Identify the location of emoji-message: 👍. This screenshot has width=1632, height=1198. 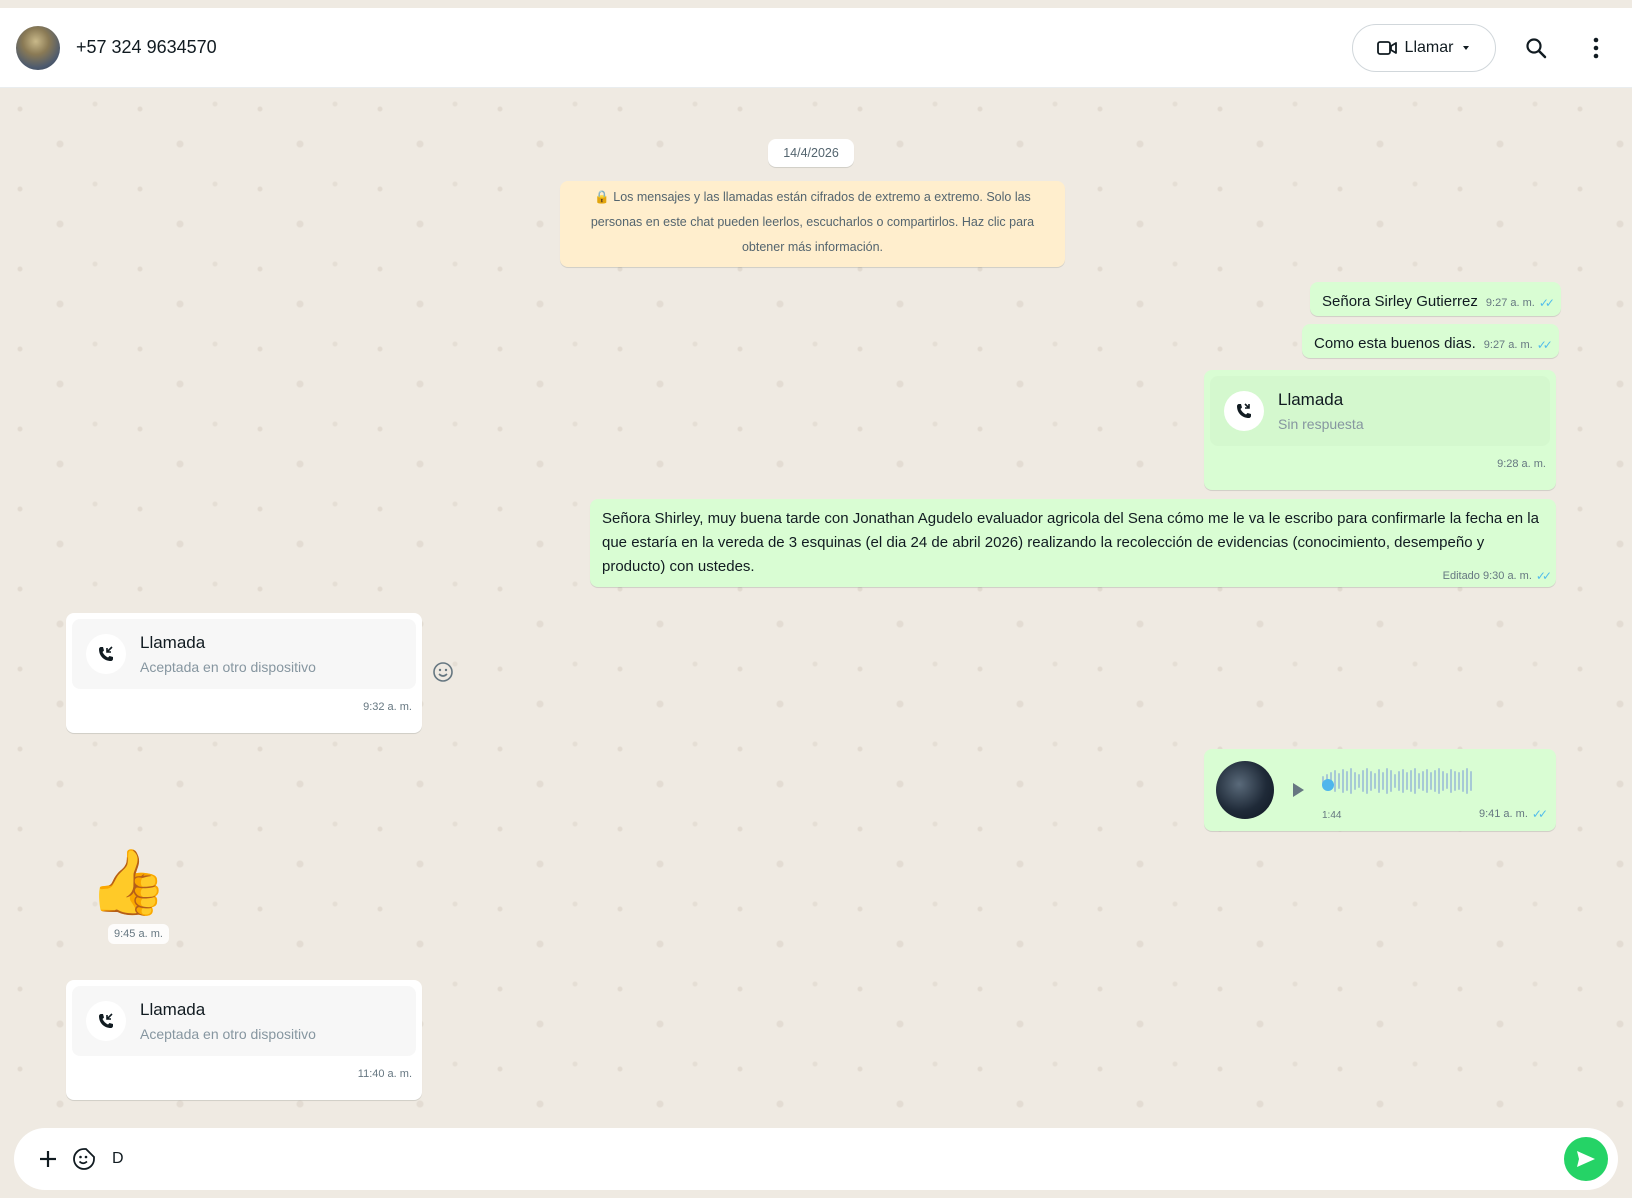
(128, 882).